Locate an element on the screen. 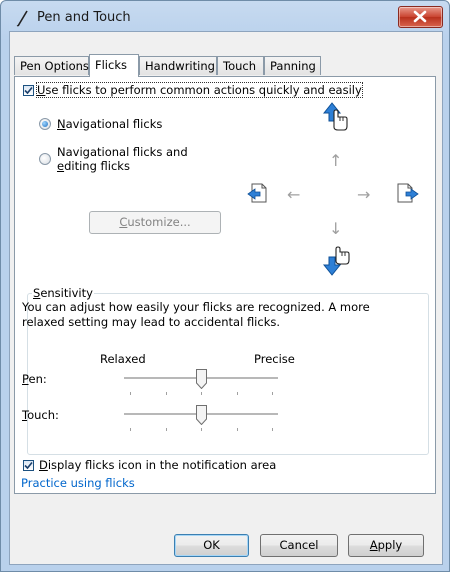 The width and height of the screenshot is (450, 572). precise-label: Precise is located at coordinates (274, 359).